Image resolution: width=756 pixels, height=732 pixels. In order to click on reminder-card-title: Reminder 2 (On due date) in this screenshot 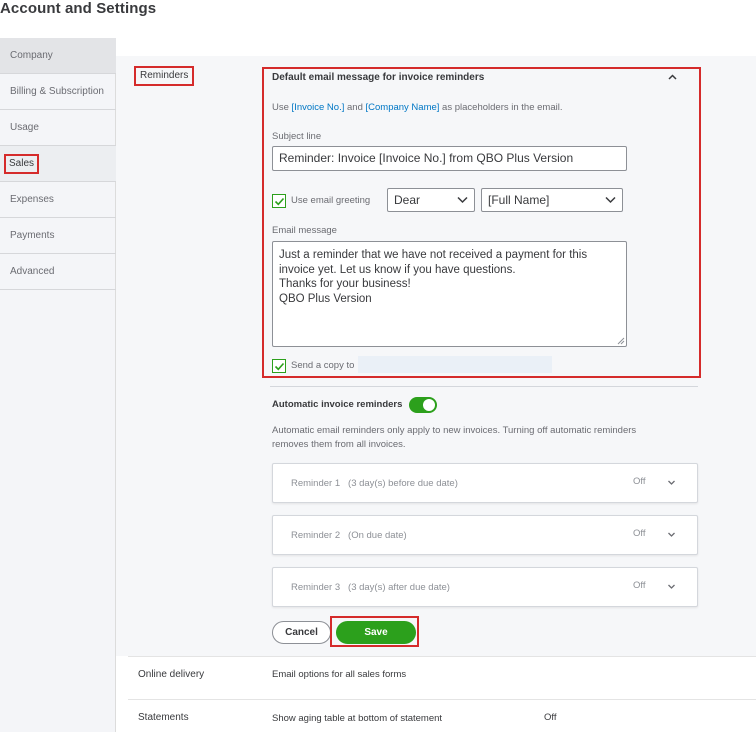, I will do `click(349, 535)`.